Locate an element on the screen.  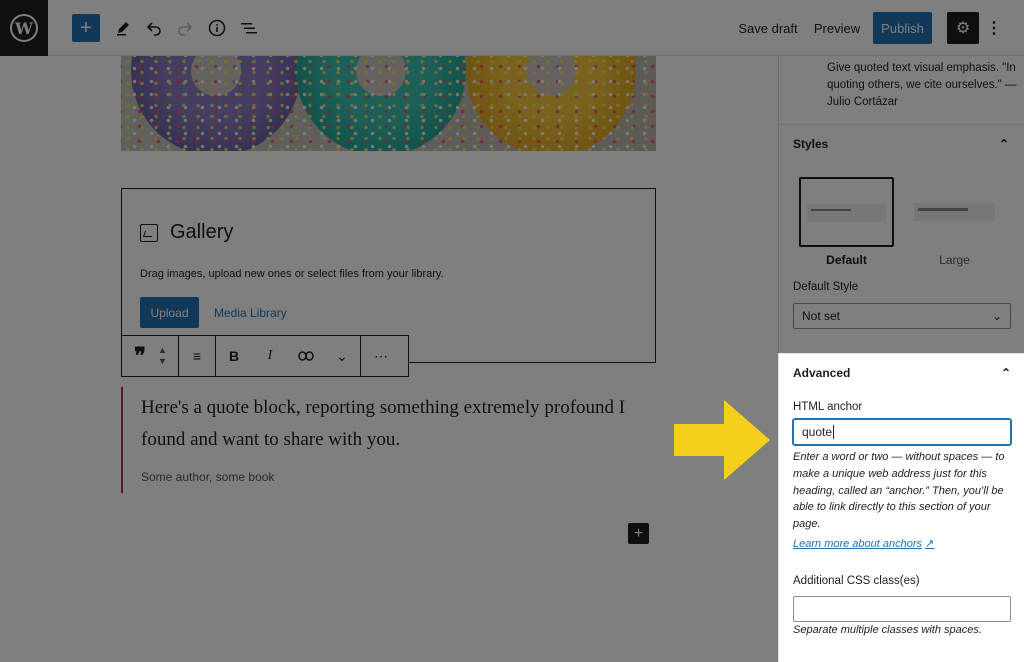
advanced-heading: Advanced is located at coordinates (822, 373).